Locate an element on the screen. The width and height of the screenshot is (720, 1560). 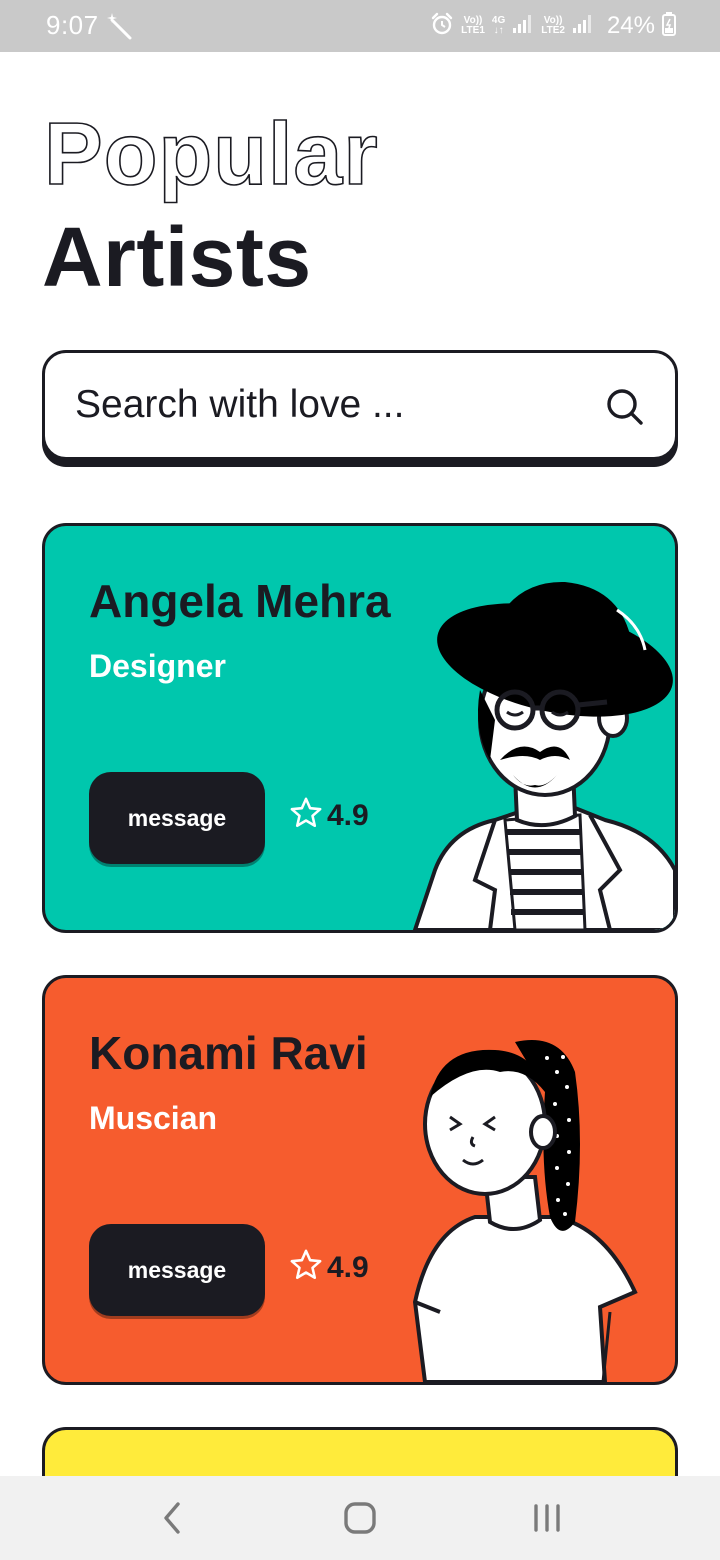
alarm-icon is located at coordinates (442, 26).